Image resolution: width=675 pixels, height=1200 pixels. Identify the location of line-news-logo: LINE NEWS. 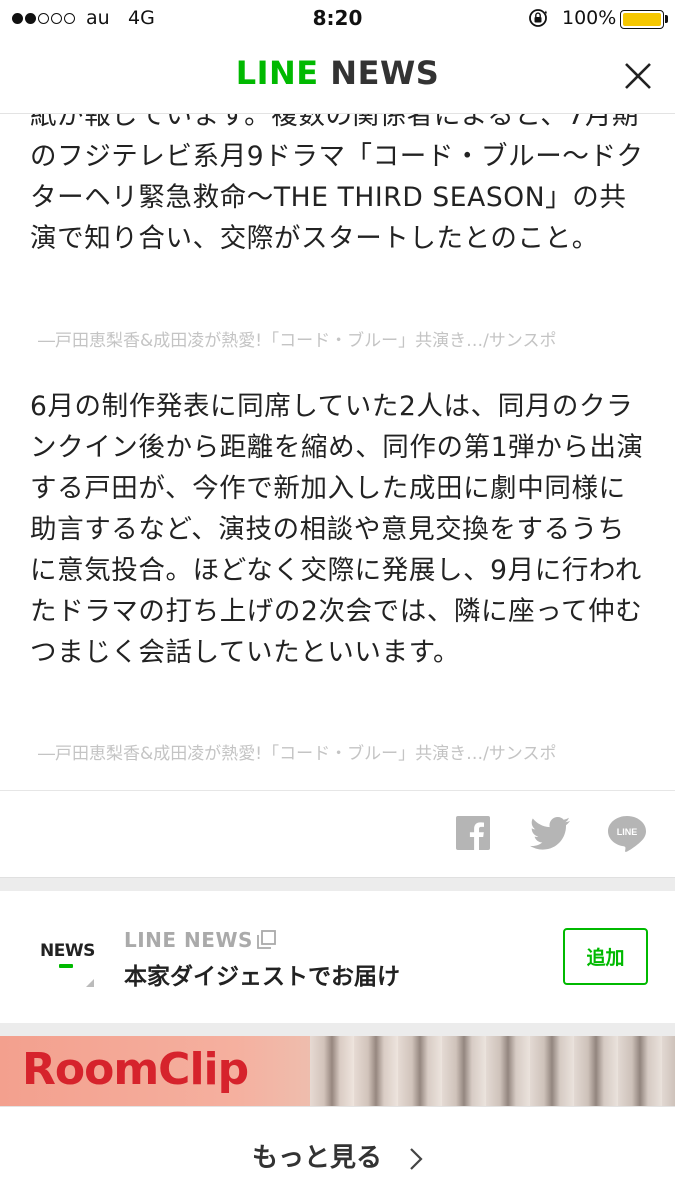
(337, 73).